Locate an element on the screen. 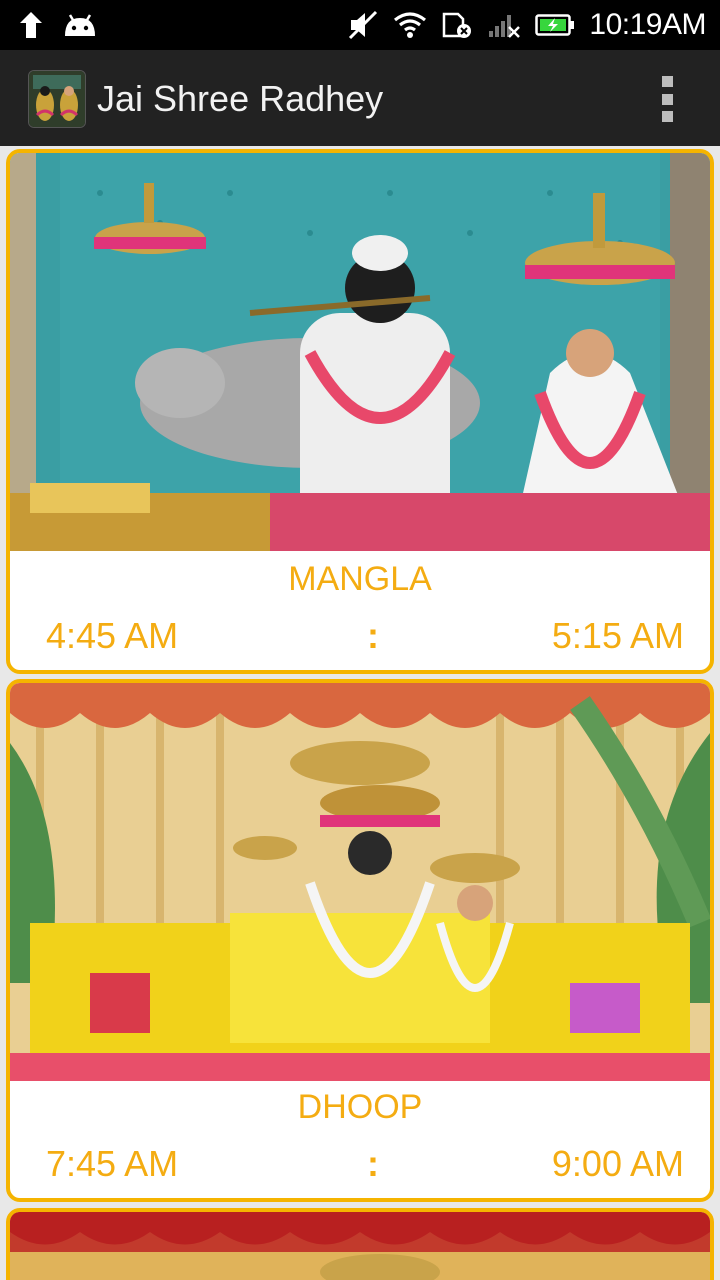  darshan-card is located at coordinates (360, 1244).